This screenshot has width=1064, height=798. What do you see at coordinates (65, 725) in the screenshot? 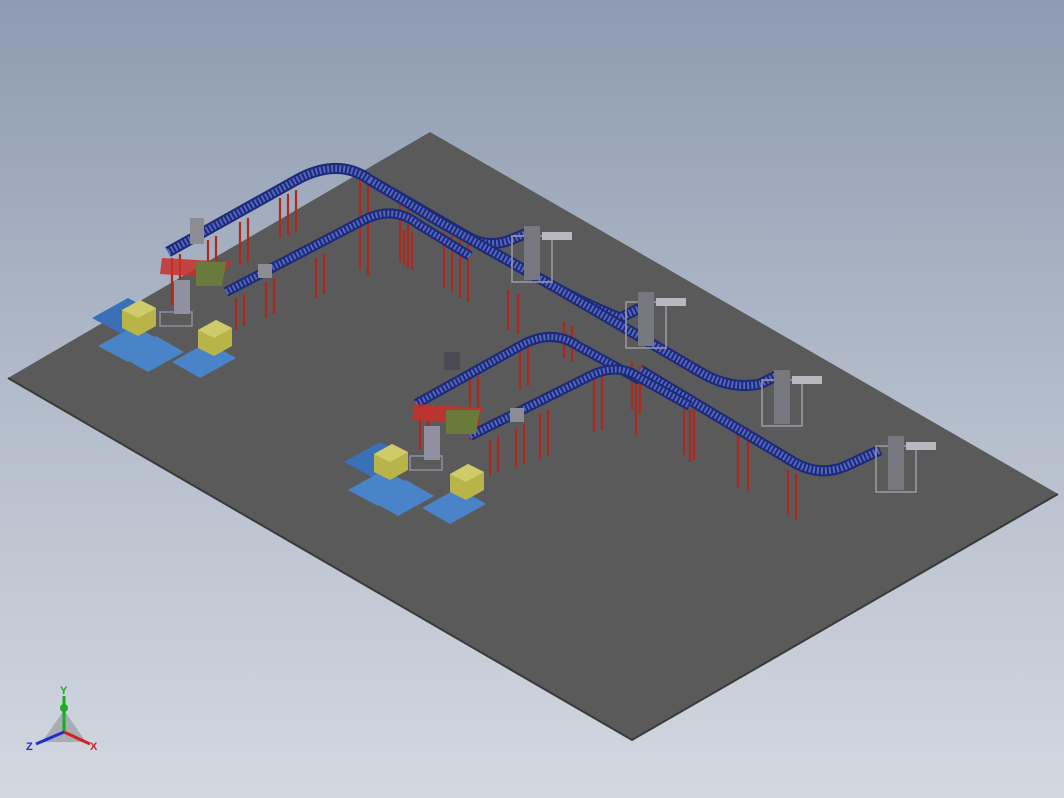
I see `view-triad: Y X Z` at bounding box center [65, 725].